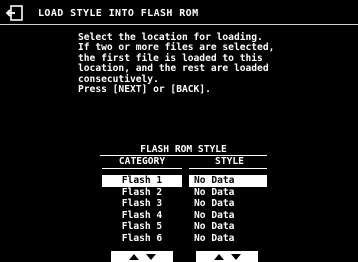 The height and width of the screenshot is (262, 358). Describe the element at coordinates (118, 13) in the screenshot. I see `page-title: LOAD STYLE INTO FLASH ROM` at that location.